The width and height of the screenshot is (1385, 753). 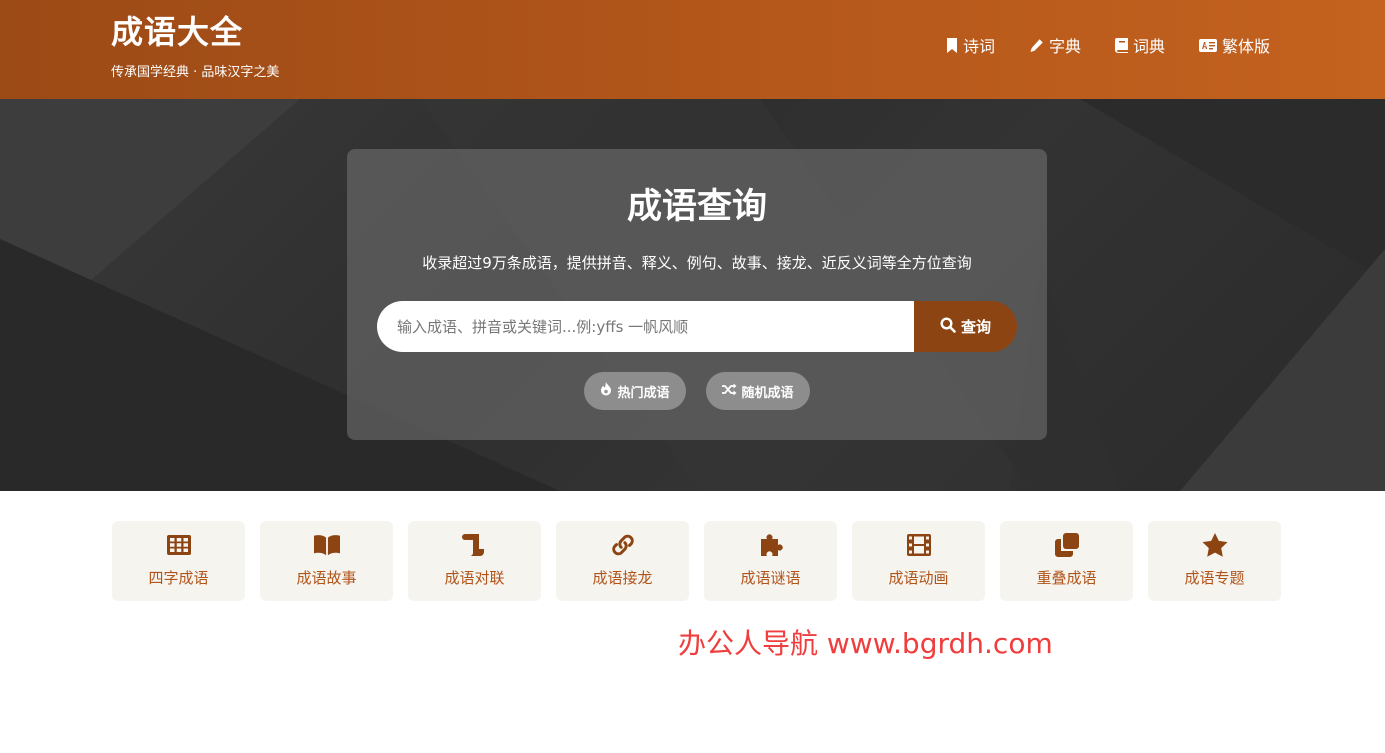 I want to click on nav-item-poetry: 诗词, so click(x=970, y=45).